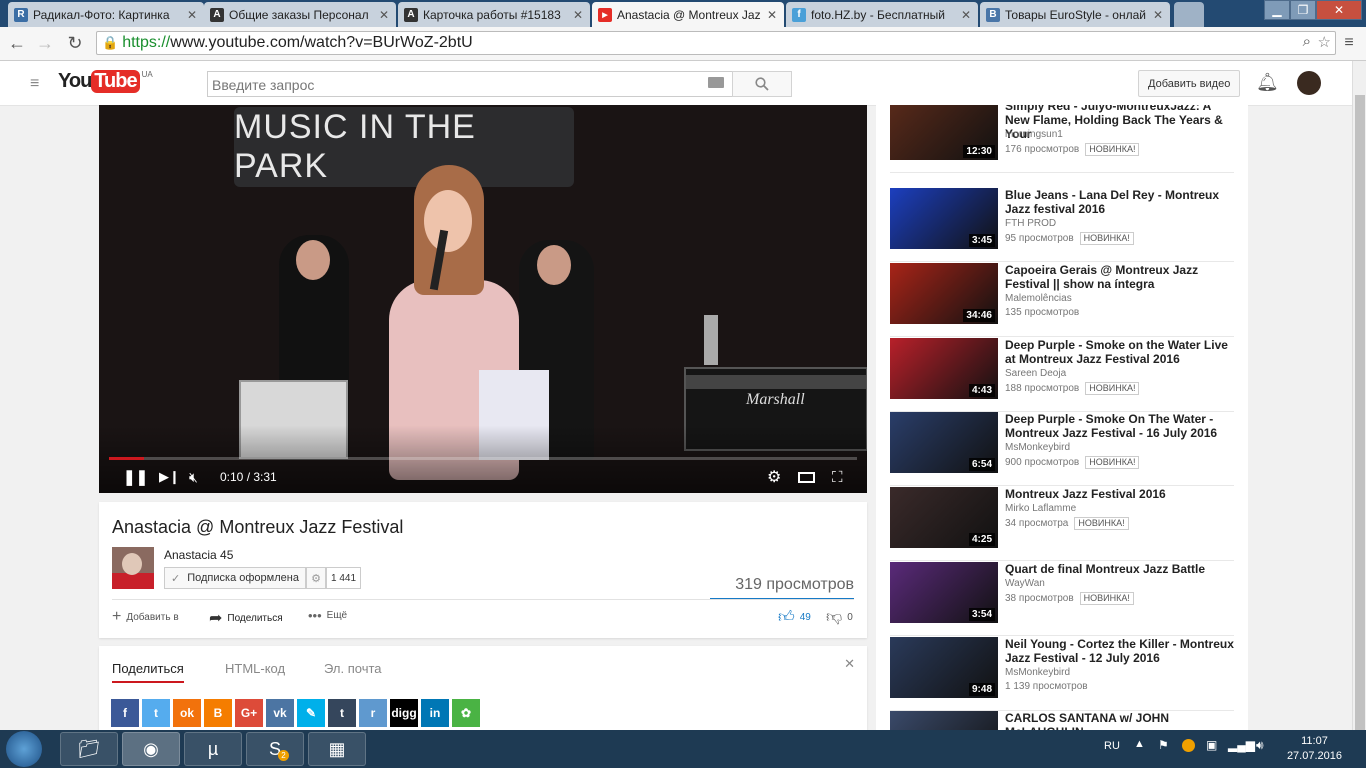  What do you see at coordinates (1324, 42) in the screenshot?
I see `bookmark-star-icon: ☆` at bounding box center [1324, 42].